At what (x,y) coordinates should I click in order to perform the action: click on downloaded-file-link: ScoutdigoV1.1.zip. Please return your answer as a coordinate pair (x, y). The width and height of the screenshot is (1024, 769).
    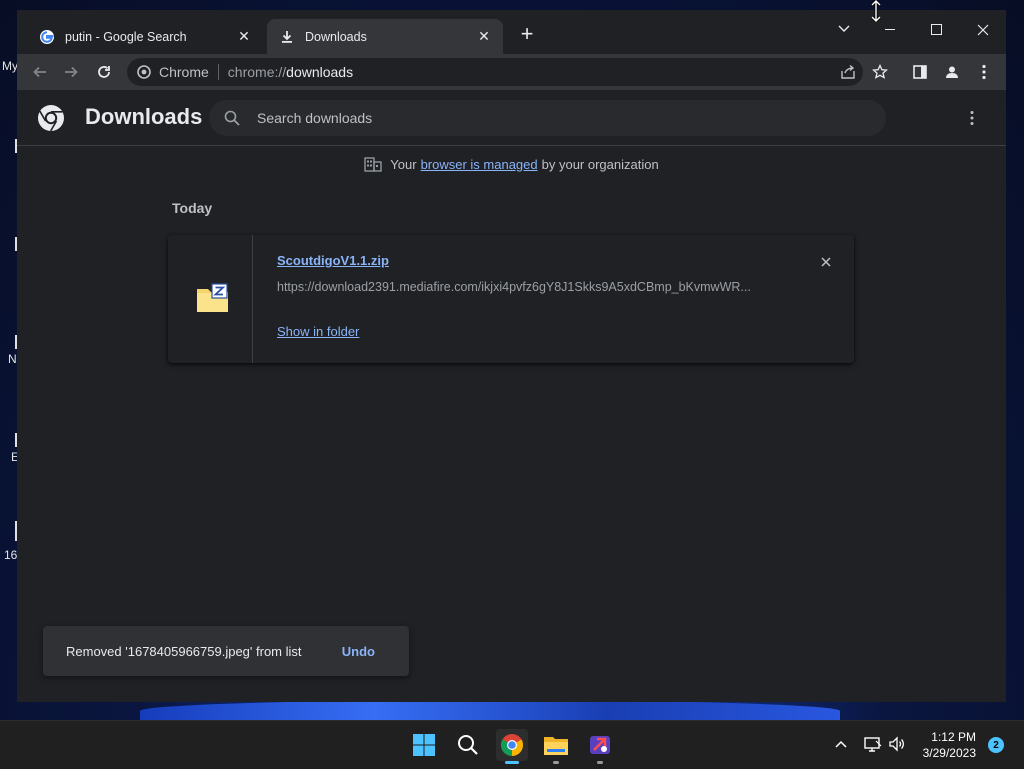
    Looking at the image, I should click on (333, 260).